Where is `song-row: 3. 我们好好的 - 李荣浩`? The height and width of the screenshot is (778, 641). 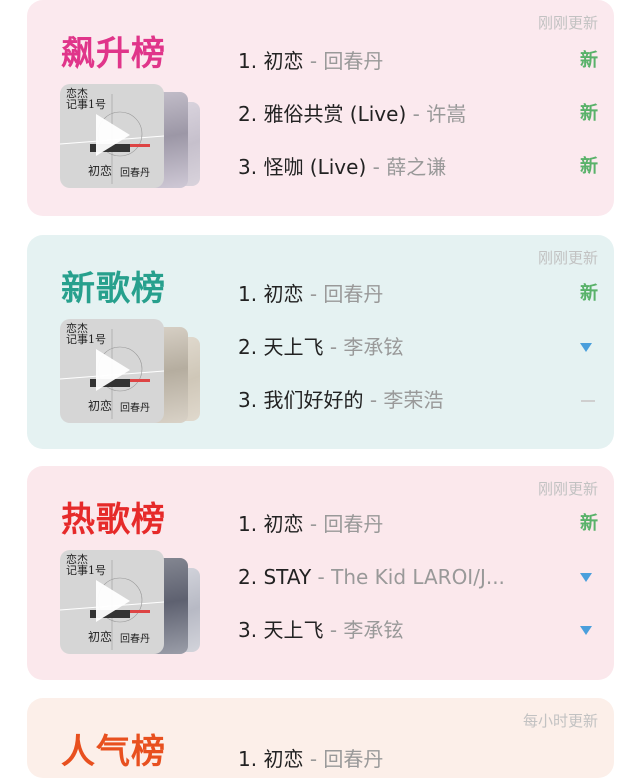
song-row: 3. 我们好好的 - 李荣浩 is located at coordinates (418, 400).